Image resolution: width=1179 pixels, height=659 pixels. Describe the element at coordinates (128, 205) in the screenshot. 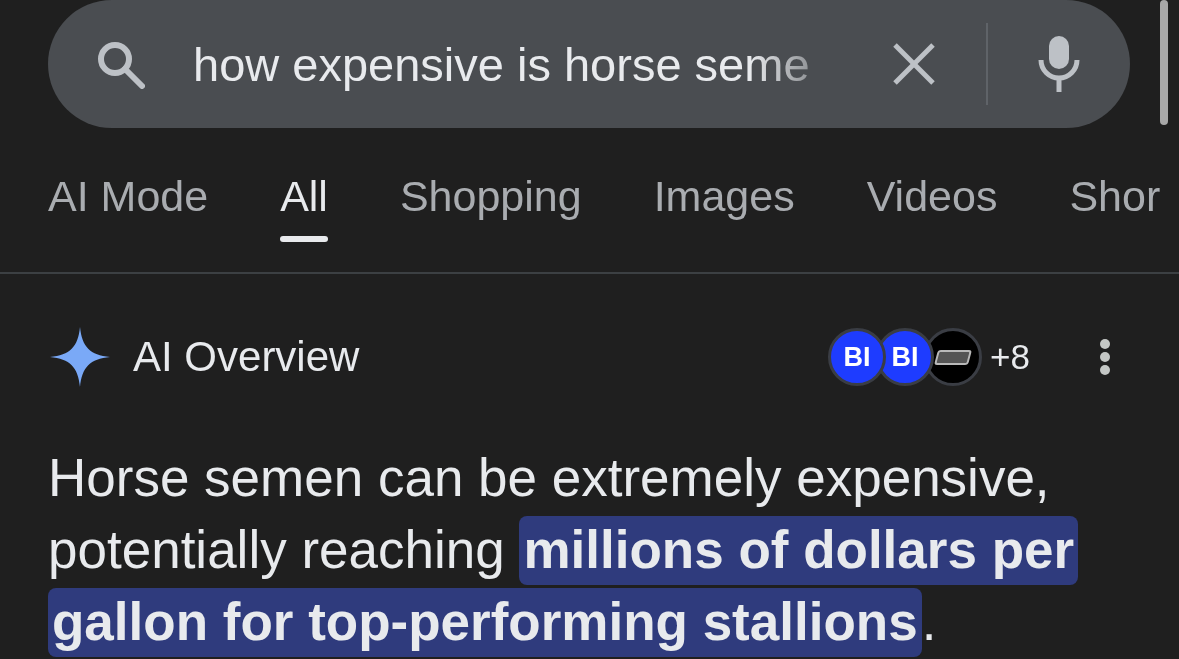

I see `tab: AI Mode` at that location.